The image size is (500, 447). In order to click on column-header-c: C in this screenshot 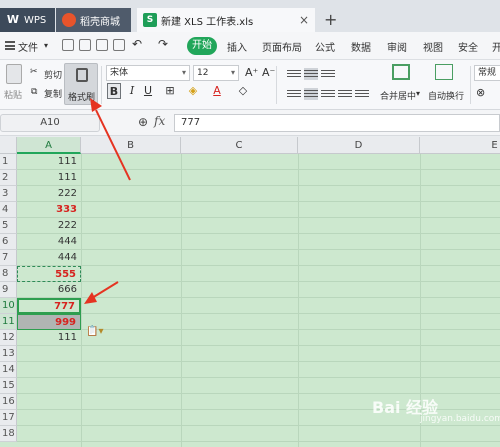, I will do `click(239, 145)`.